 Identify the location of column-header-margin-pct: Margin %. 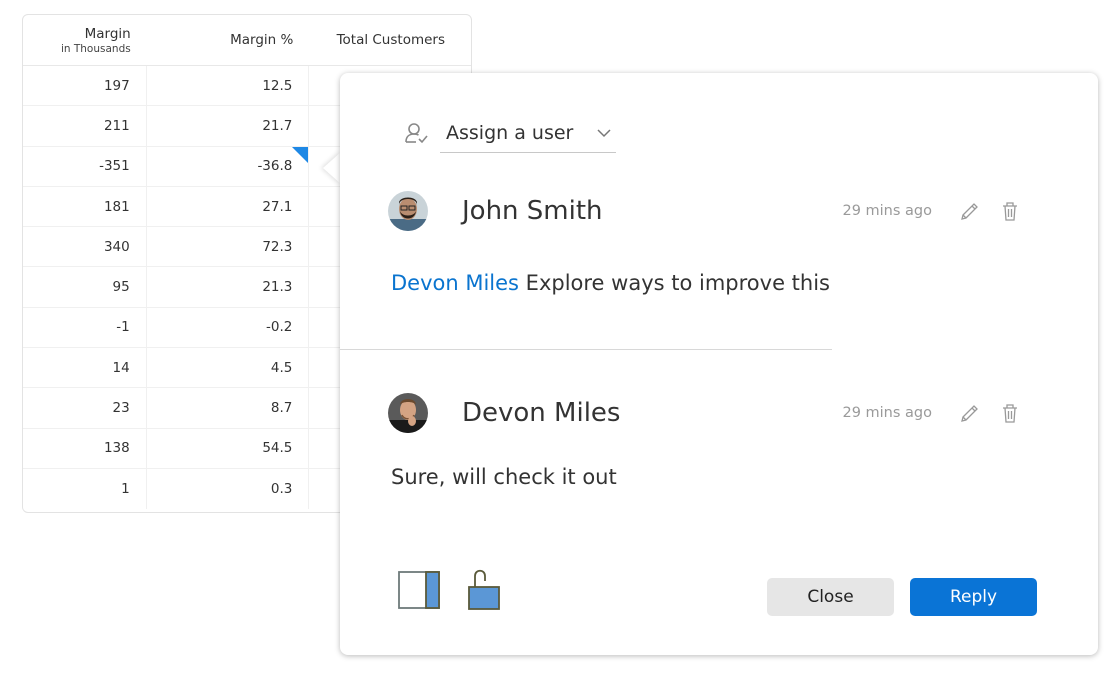
(228, 40).